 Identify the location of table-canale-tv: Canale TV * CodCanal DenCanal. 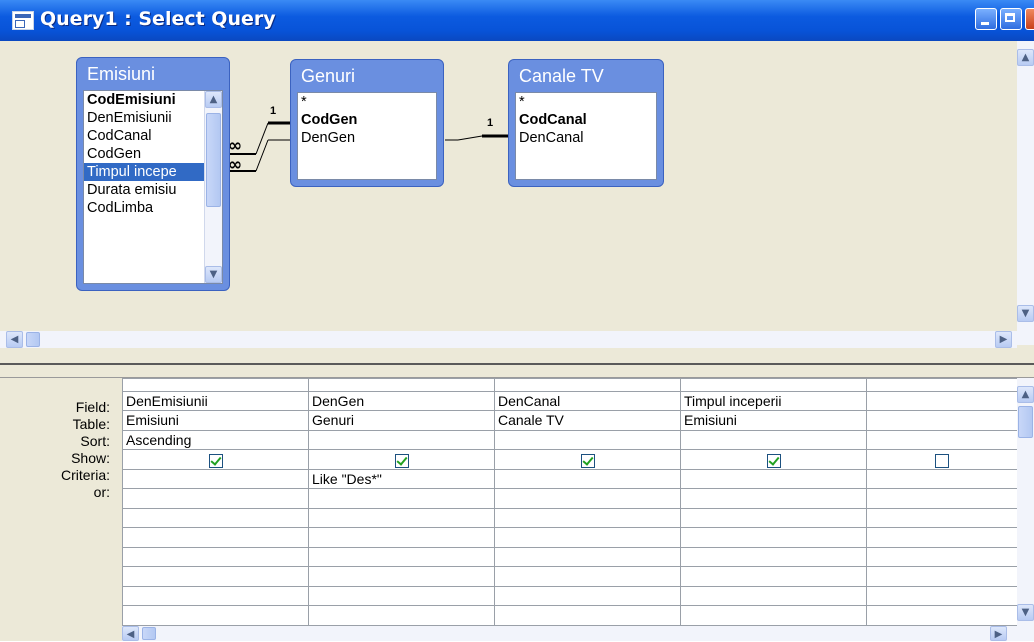
(586, 123).